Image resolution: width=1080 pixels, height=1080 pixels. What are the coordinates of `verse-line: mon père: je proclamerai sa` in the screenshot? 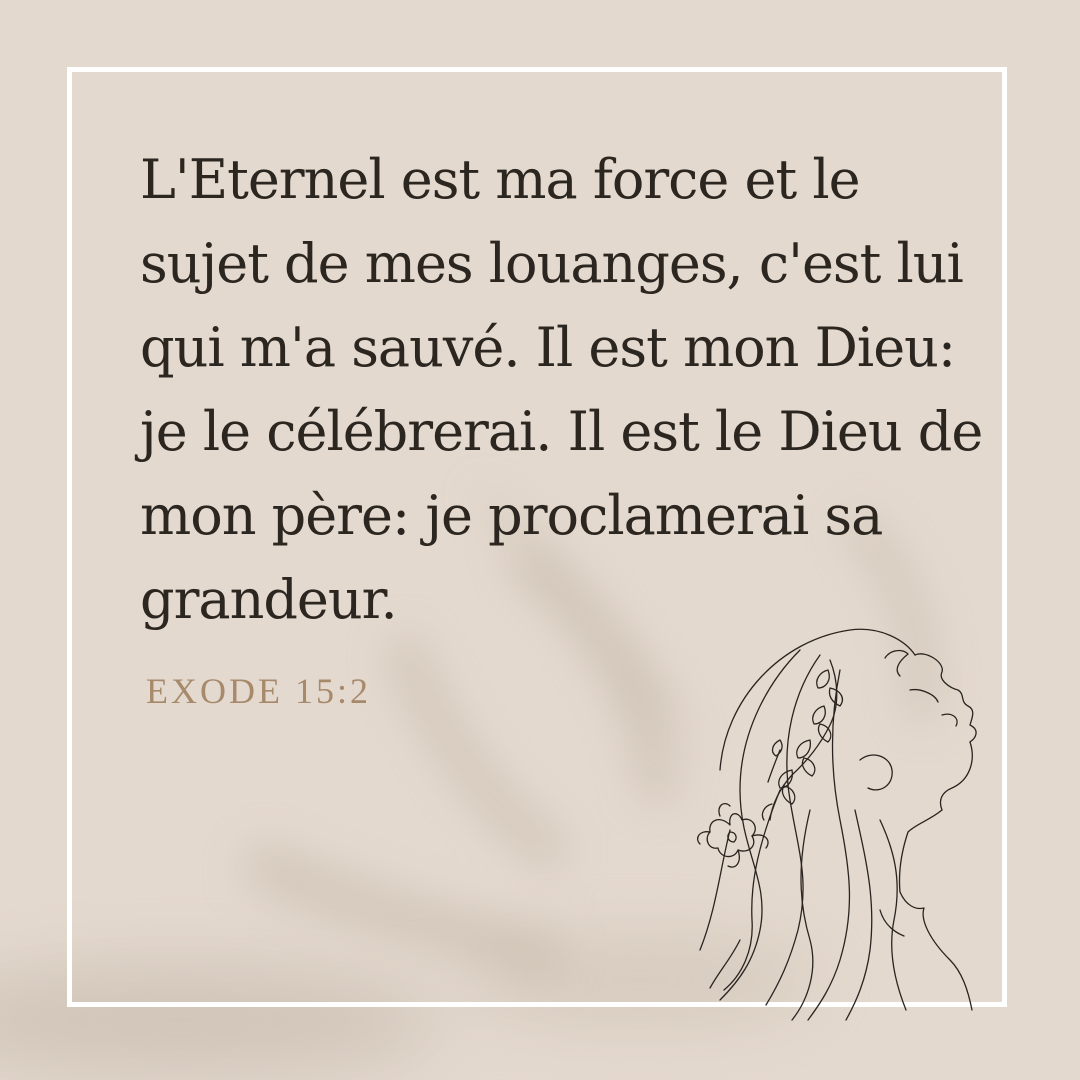 It's located at (511, 515).